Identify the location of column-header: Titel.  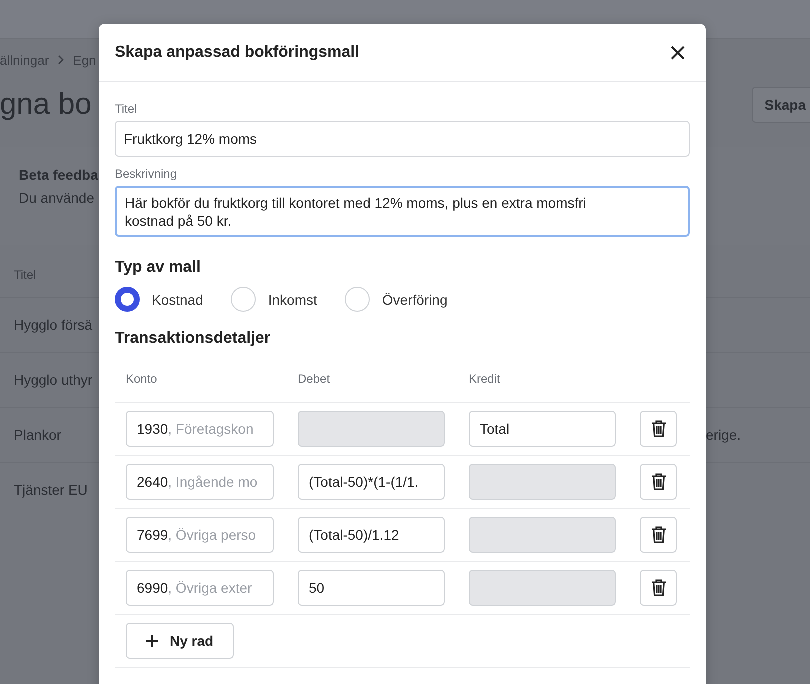
(25, 275).